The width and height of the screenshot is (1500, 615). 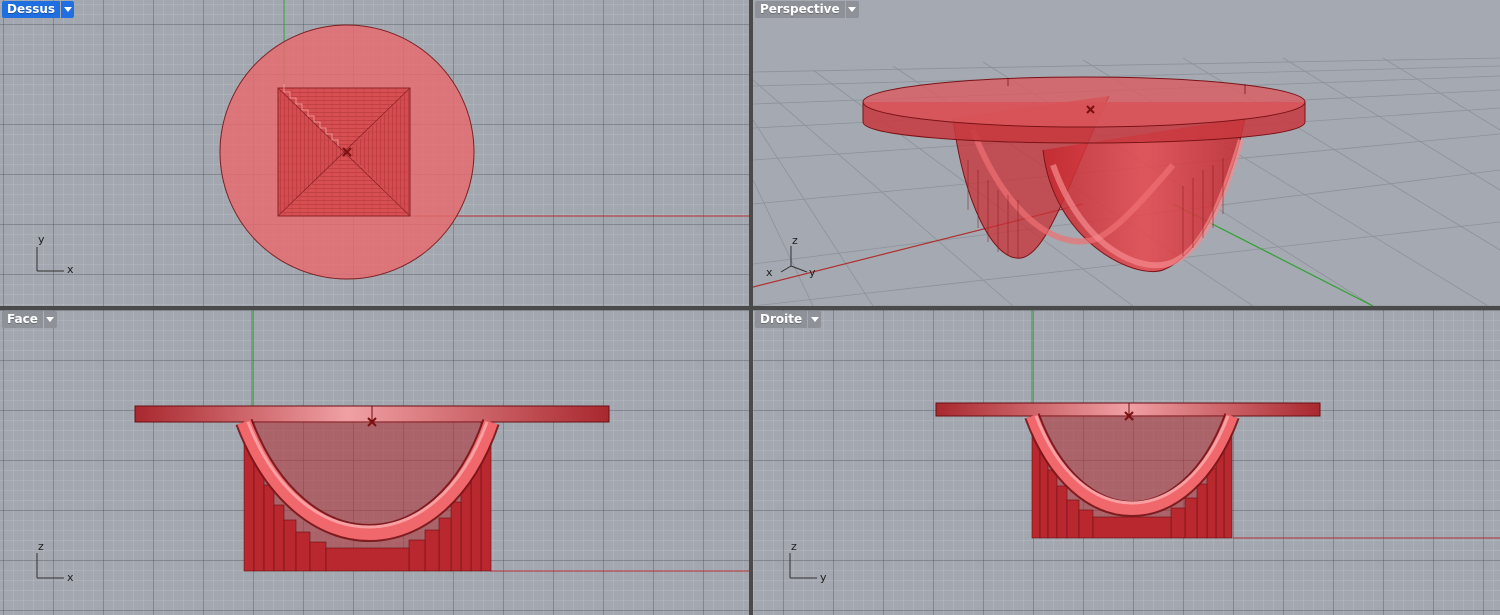 I want to click on viewport-title-perspective: Perspective, so click(x=800, y=9).